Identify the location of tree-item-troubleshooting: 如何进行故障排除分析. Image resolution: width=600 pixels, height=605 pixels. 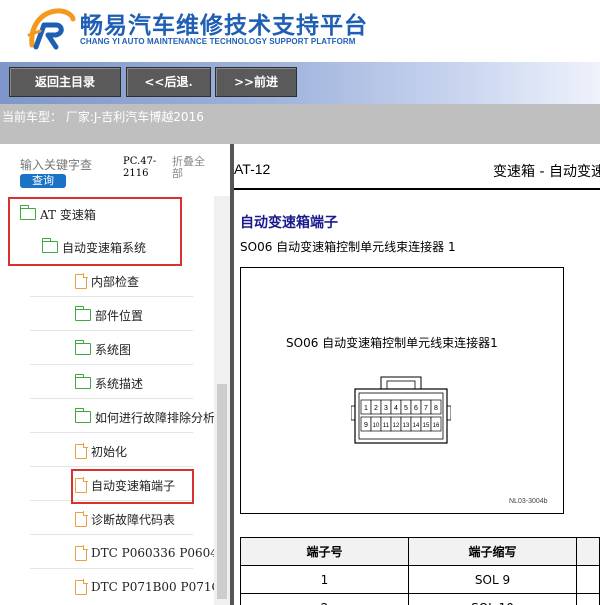
(145, 417).